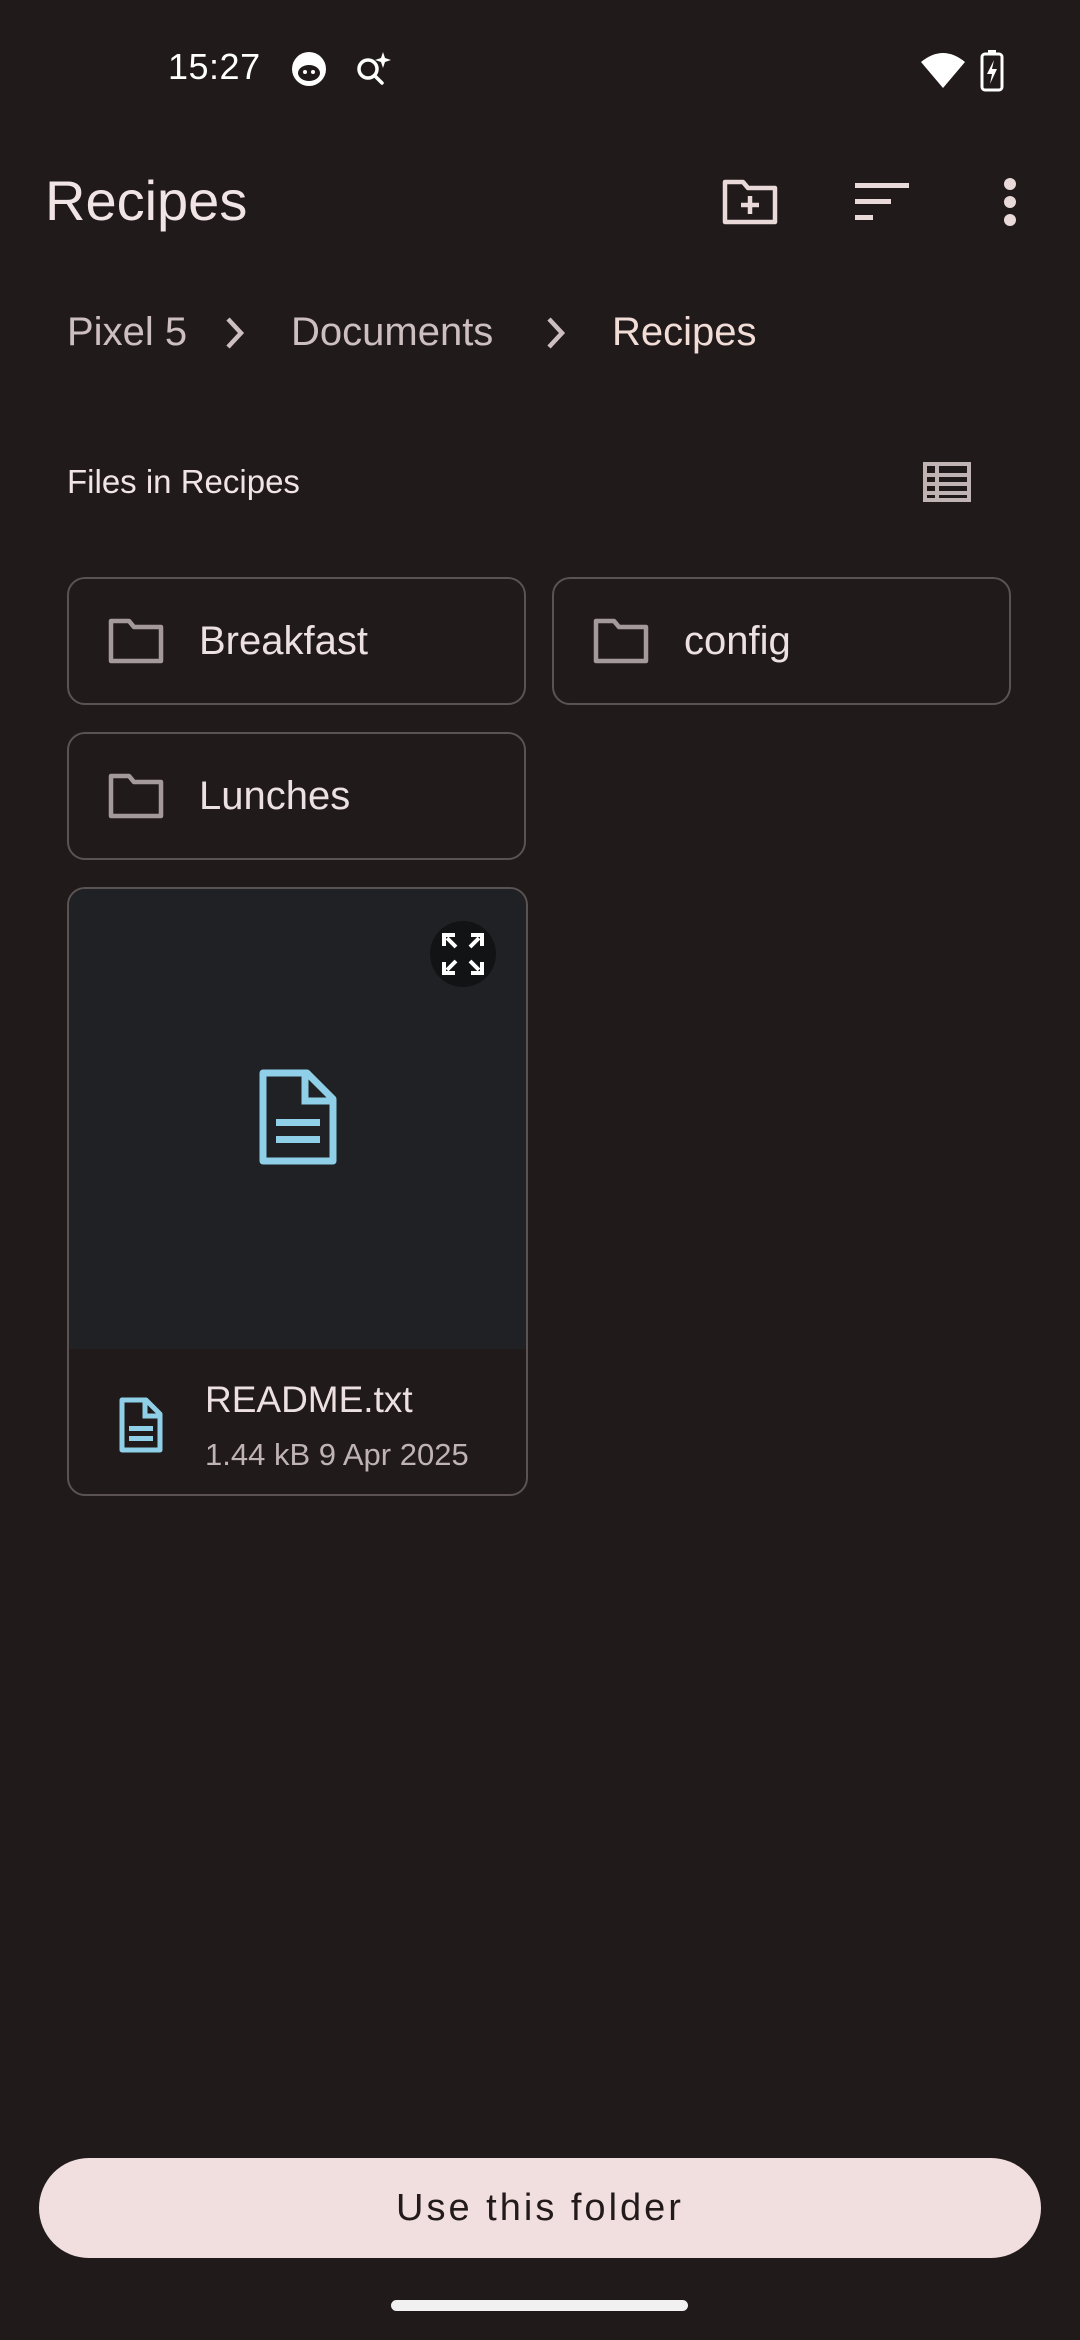  I want to click on sort-button, so click(882, 202).